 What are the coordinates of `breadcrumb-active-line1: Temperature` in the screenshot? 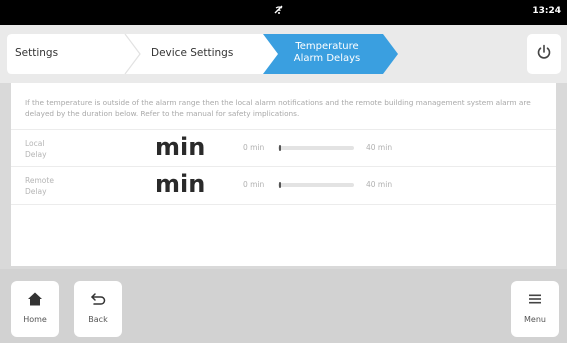 It's located at (327, 46).